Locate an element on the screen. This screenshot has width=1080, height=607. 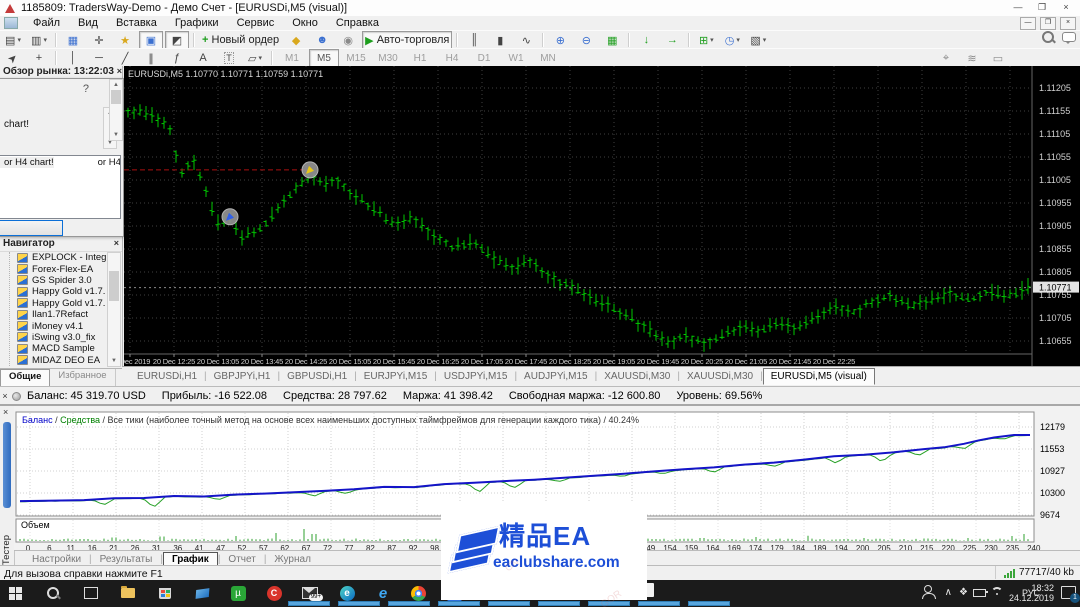
mail-button: 99+ is located at coordinates (312, 593).